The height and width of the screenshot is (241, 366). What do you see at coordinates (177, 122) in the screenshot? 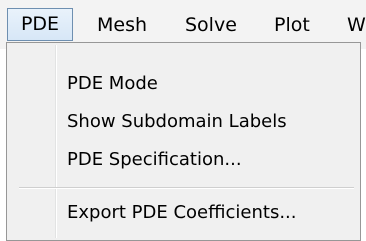
I see `menu-item-show-subdomain-labels: Show Subdomain Labels` at bounding box center [177, 122].